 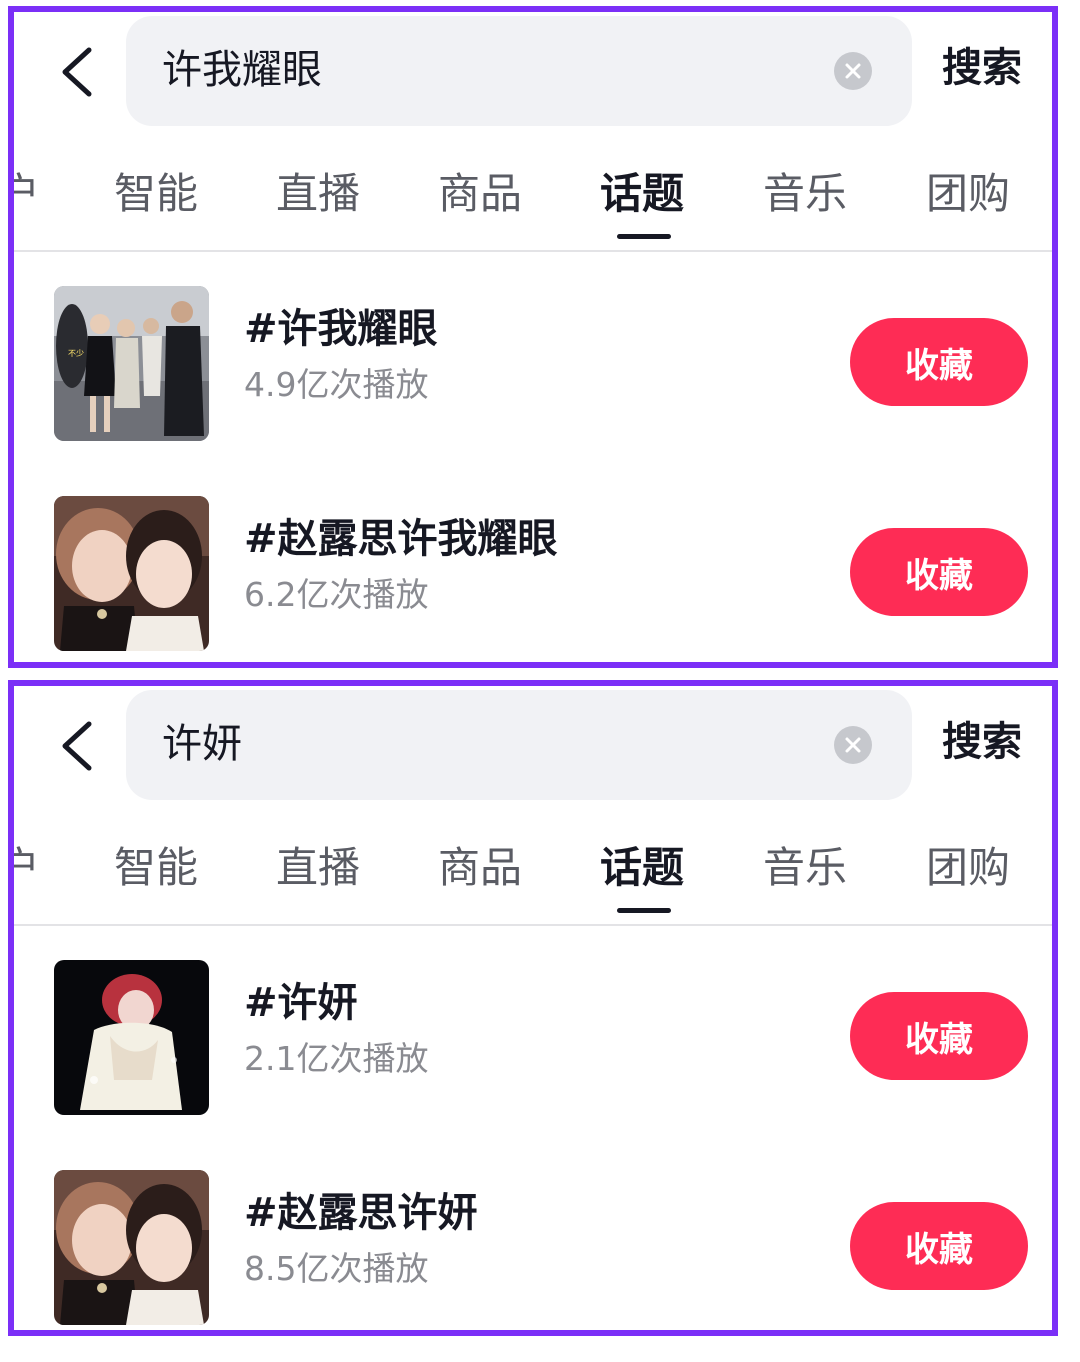 What do you see at coordinates (336, 1058) in the screenshot?
I see `topic-play-count: 2.1亿次播放` at bounding box center [336, 1058].